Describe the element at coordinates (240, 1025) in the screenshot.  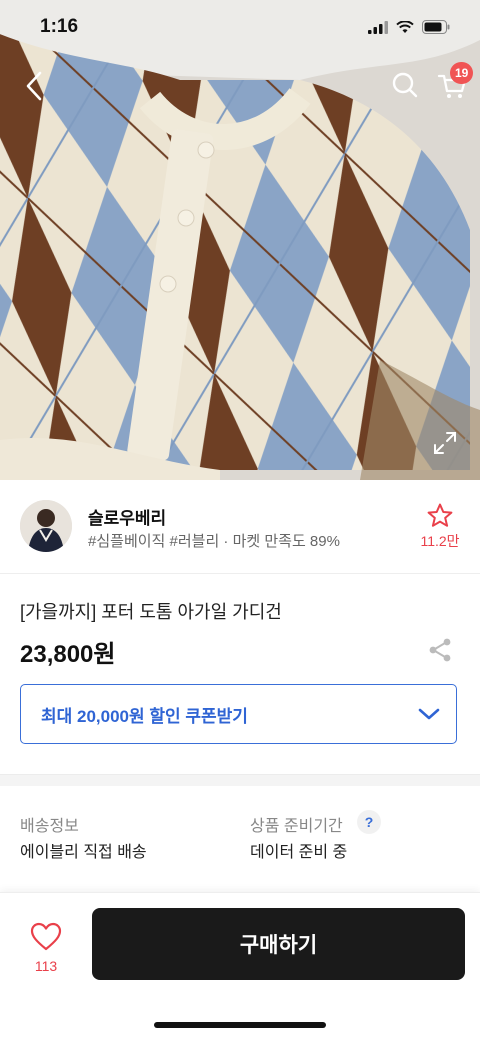
I see `home-indicator` at that location.